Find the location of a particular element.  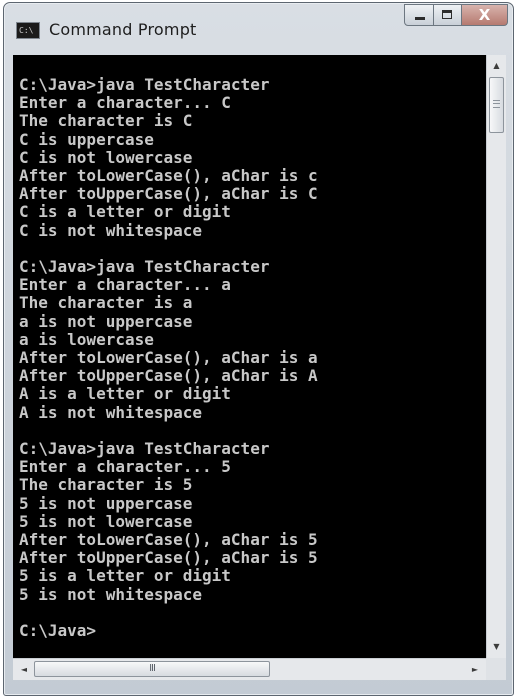

grip-lines-icon is located at coordinates (496, 104).